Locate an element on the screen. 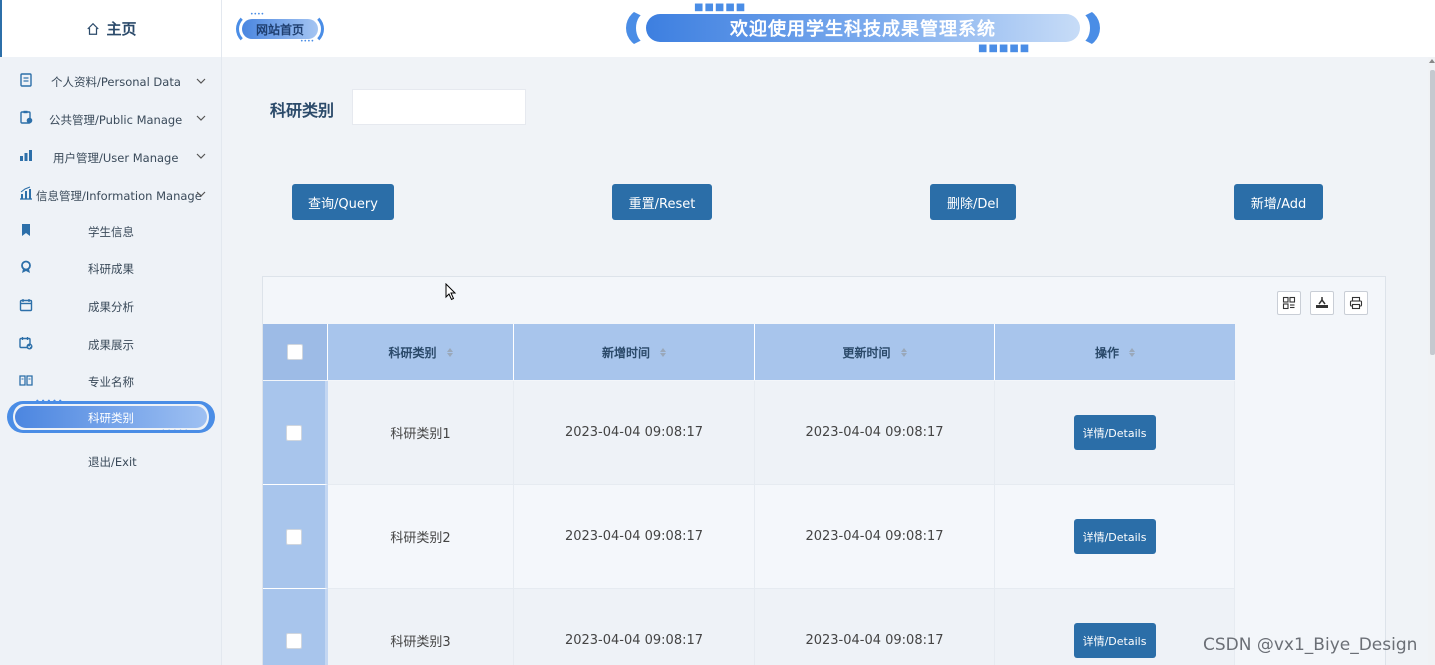 The image size is (1435, 665). sidebar-item-label: 科研成果 is located at coordinates (111, 269).